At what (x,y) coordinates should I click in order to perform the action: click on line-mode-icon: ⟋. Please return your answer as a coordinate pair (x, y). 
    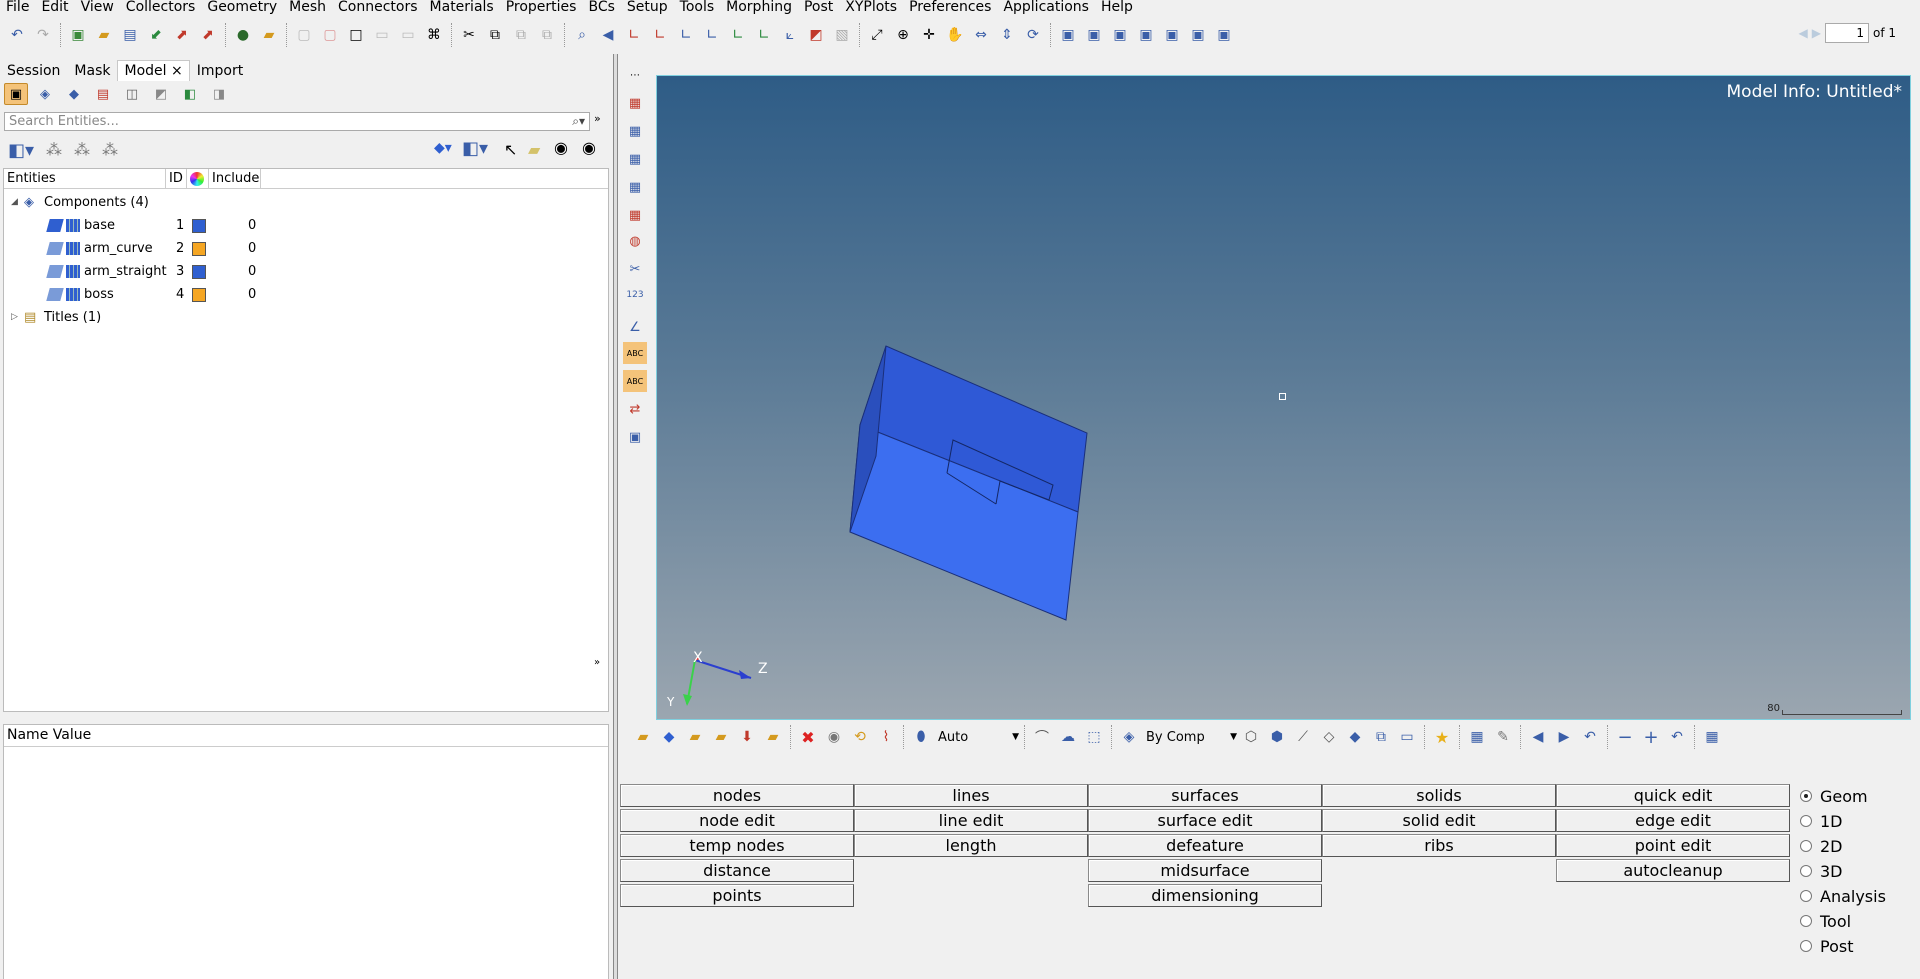
    Looking at the image, I should click on (1303, 737).